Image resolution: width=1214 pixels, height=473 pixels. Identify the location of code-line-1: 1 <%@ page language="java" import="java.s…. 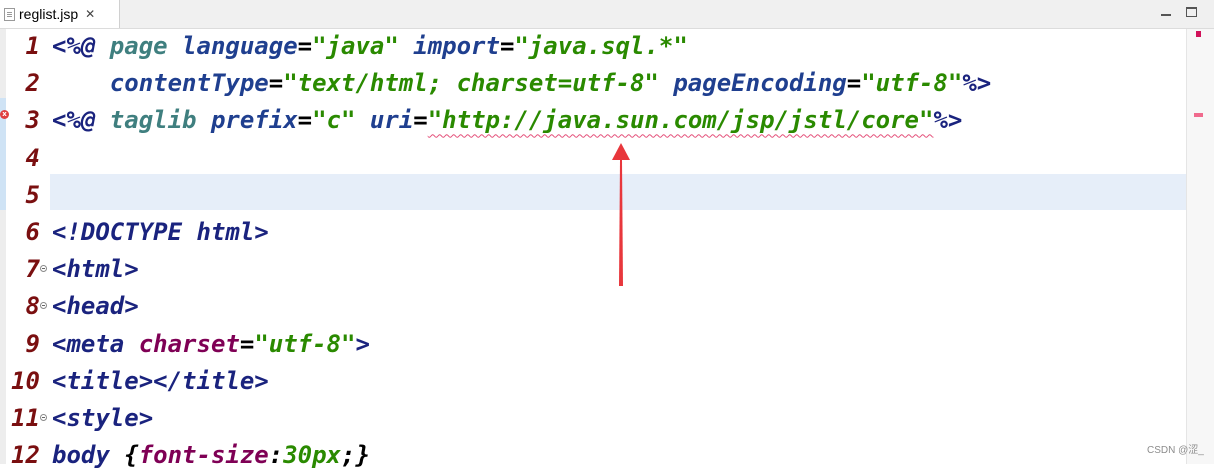
(593, 46).